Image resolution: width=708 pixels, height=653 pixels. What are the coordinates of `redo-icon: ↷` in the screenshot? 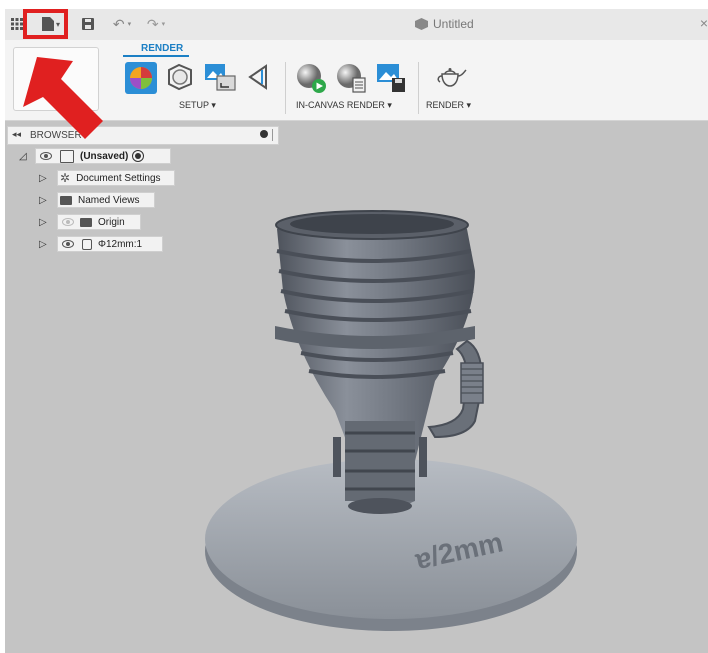 It's located at (152, 23).